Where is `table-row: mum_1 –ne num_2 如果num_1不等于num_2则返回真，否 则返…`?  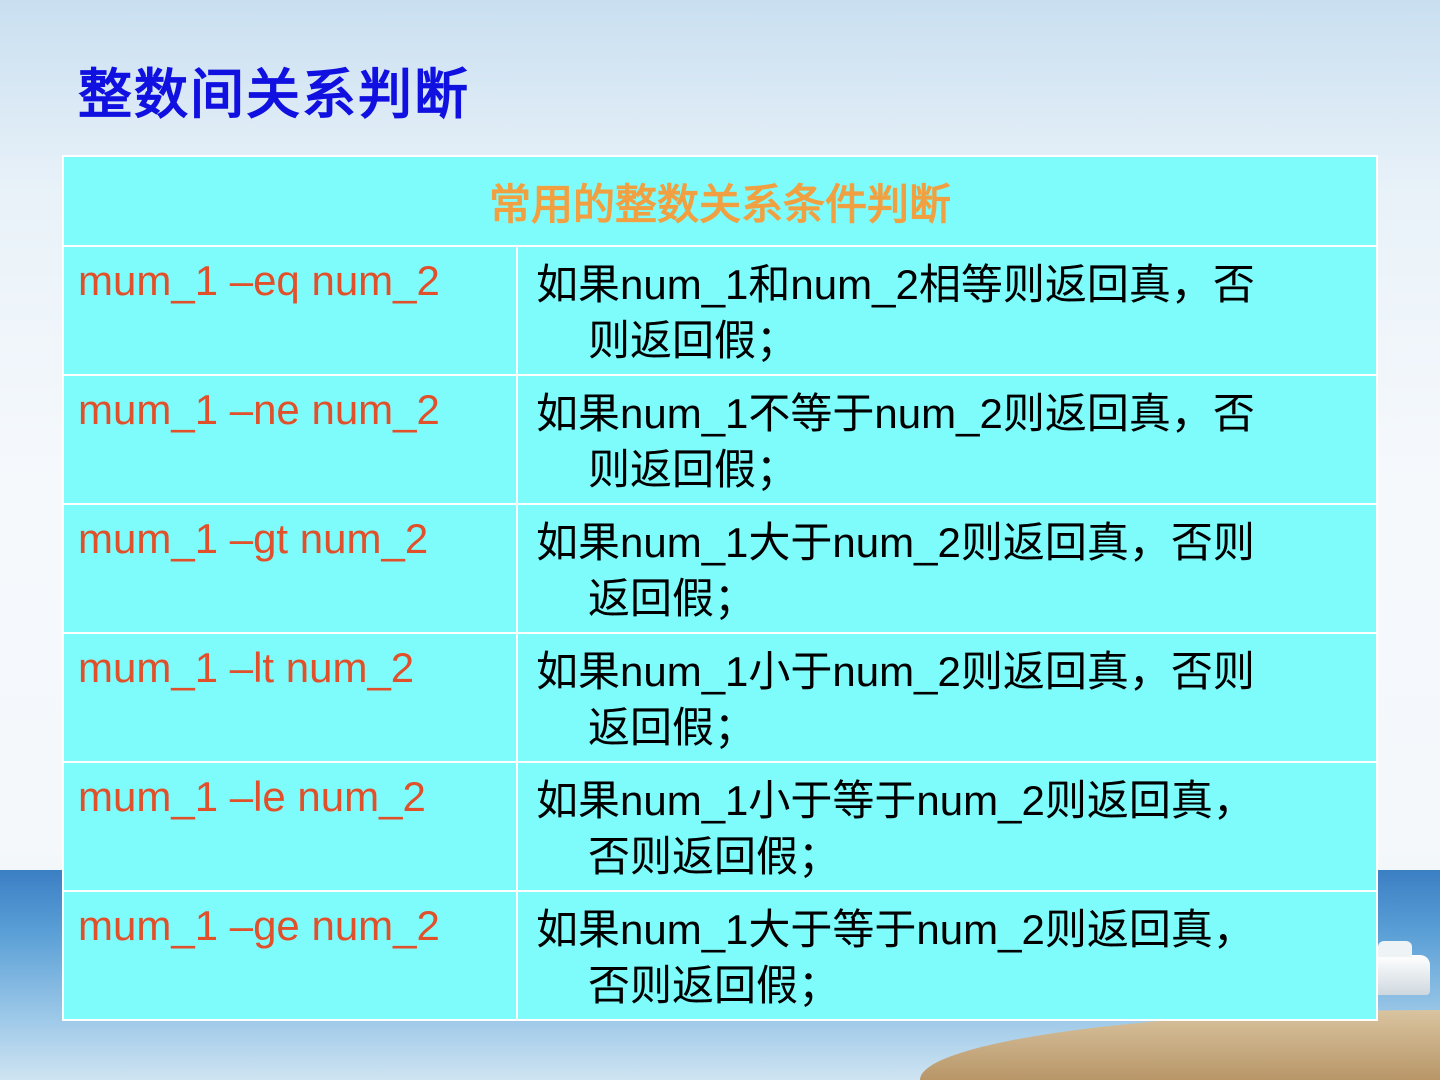
table-row: mum_1 –ne num_2 如果num_1不等于num_2则返回真，否 则返… is located at coordinates (720, 439).